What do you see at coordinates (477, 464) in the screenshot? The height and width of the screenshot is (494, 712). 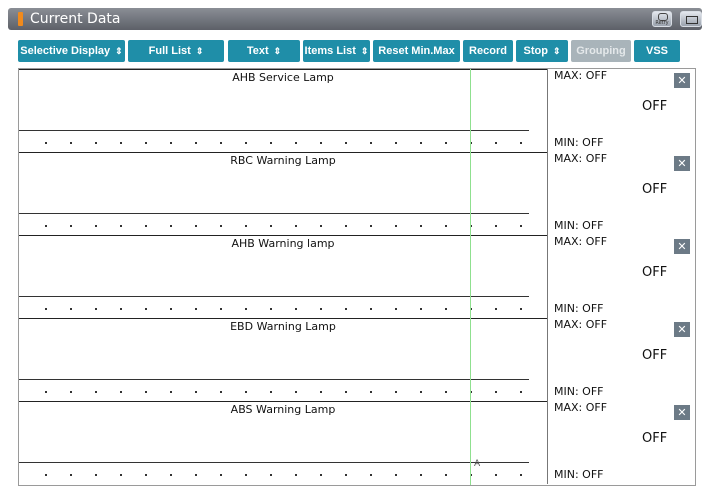 I see `cursor-handle-icon: A` at bounding box center [477, 464].